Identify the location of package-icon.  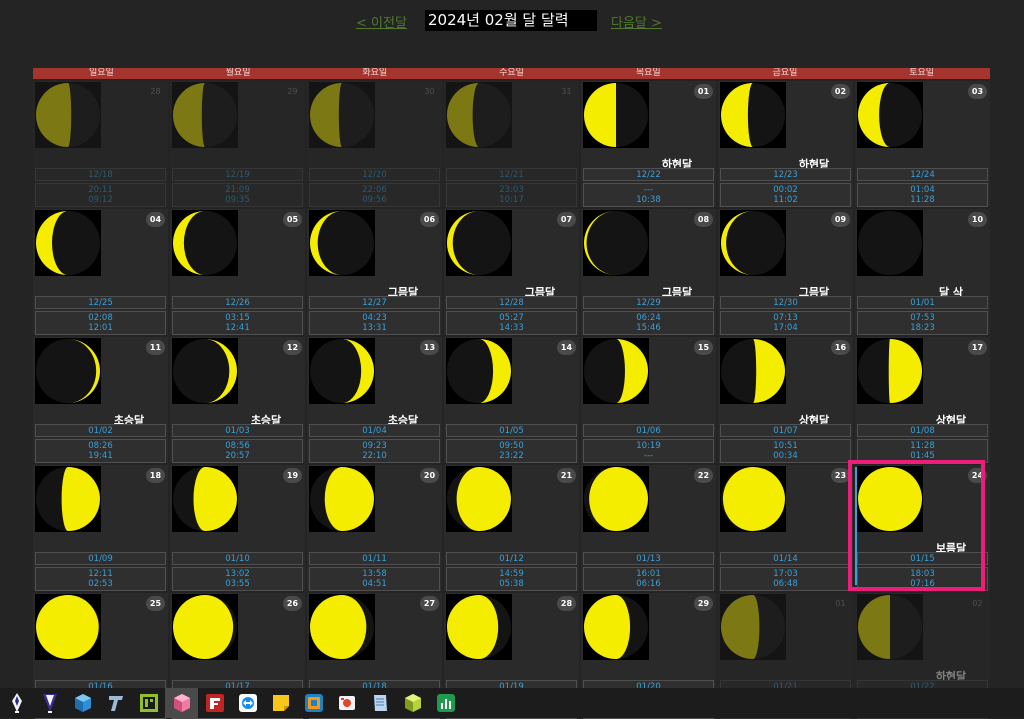
(412, 703).